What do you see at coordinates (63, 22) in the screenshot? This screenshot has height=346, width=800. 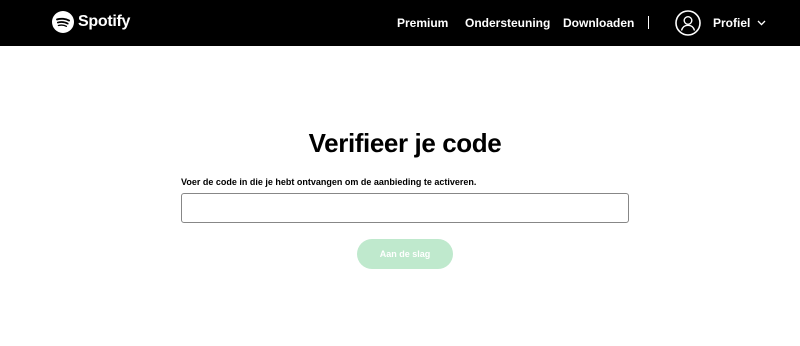 I see `spotify-logo-icon` at bounding box center [63, 22].